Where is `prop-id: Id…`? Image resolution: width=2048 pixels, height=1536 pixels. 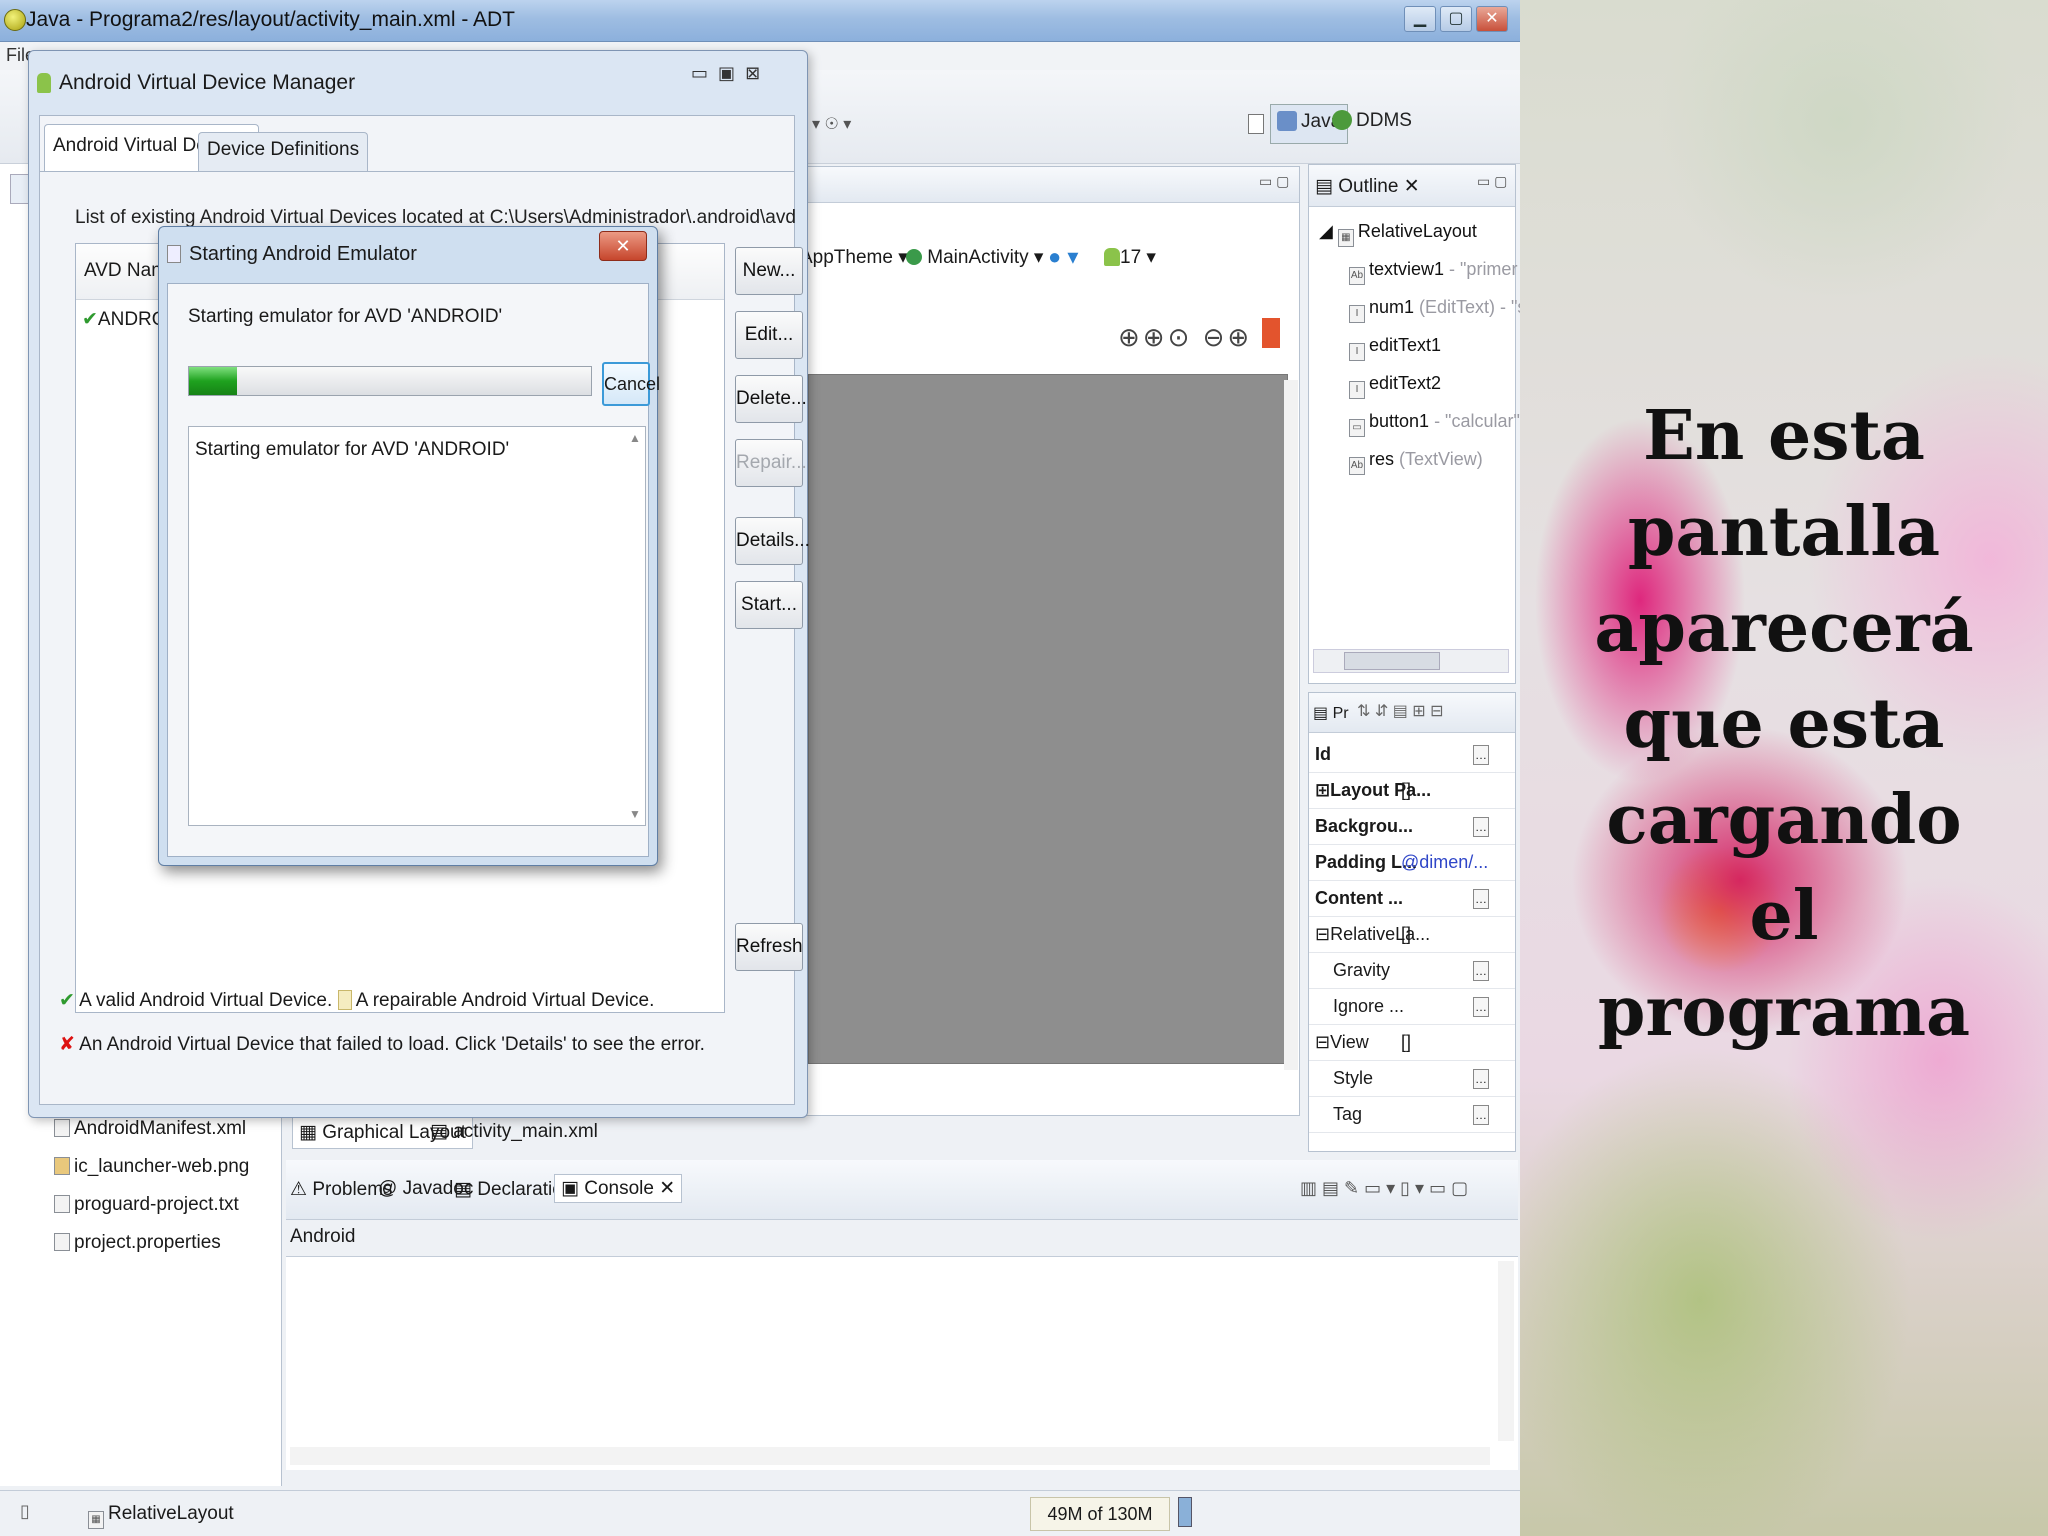 prop-id: Id… is located at coordinates (1412, 755).